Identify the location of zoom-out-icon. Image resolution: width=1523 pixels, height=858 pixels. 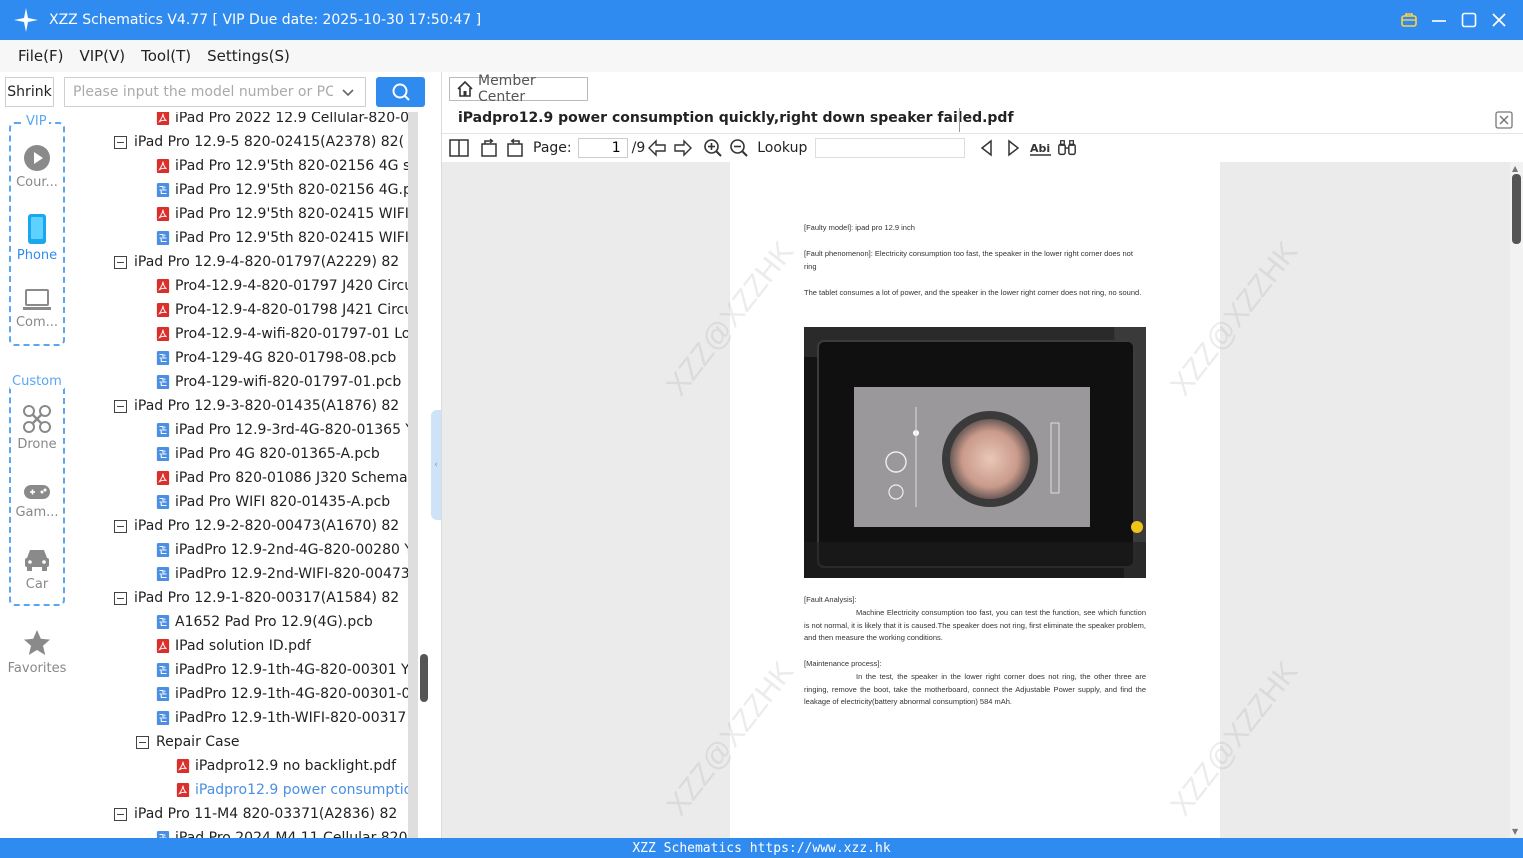
(739, 148).